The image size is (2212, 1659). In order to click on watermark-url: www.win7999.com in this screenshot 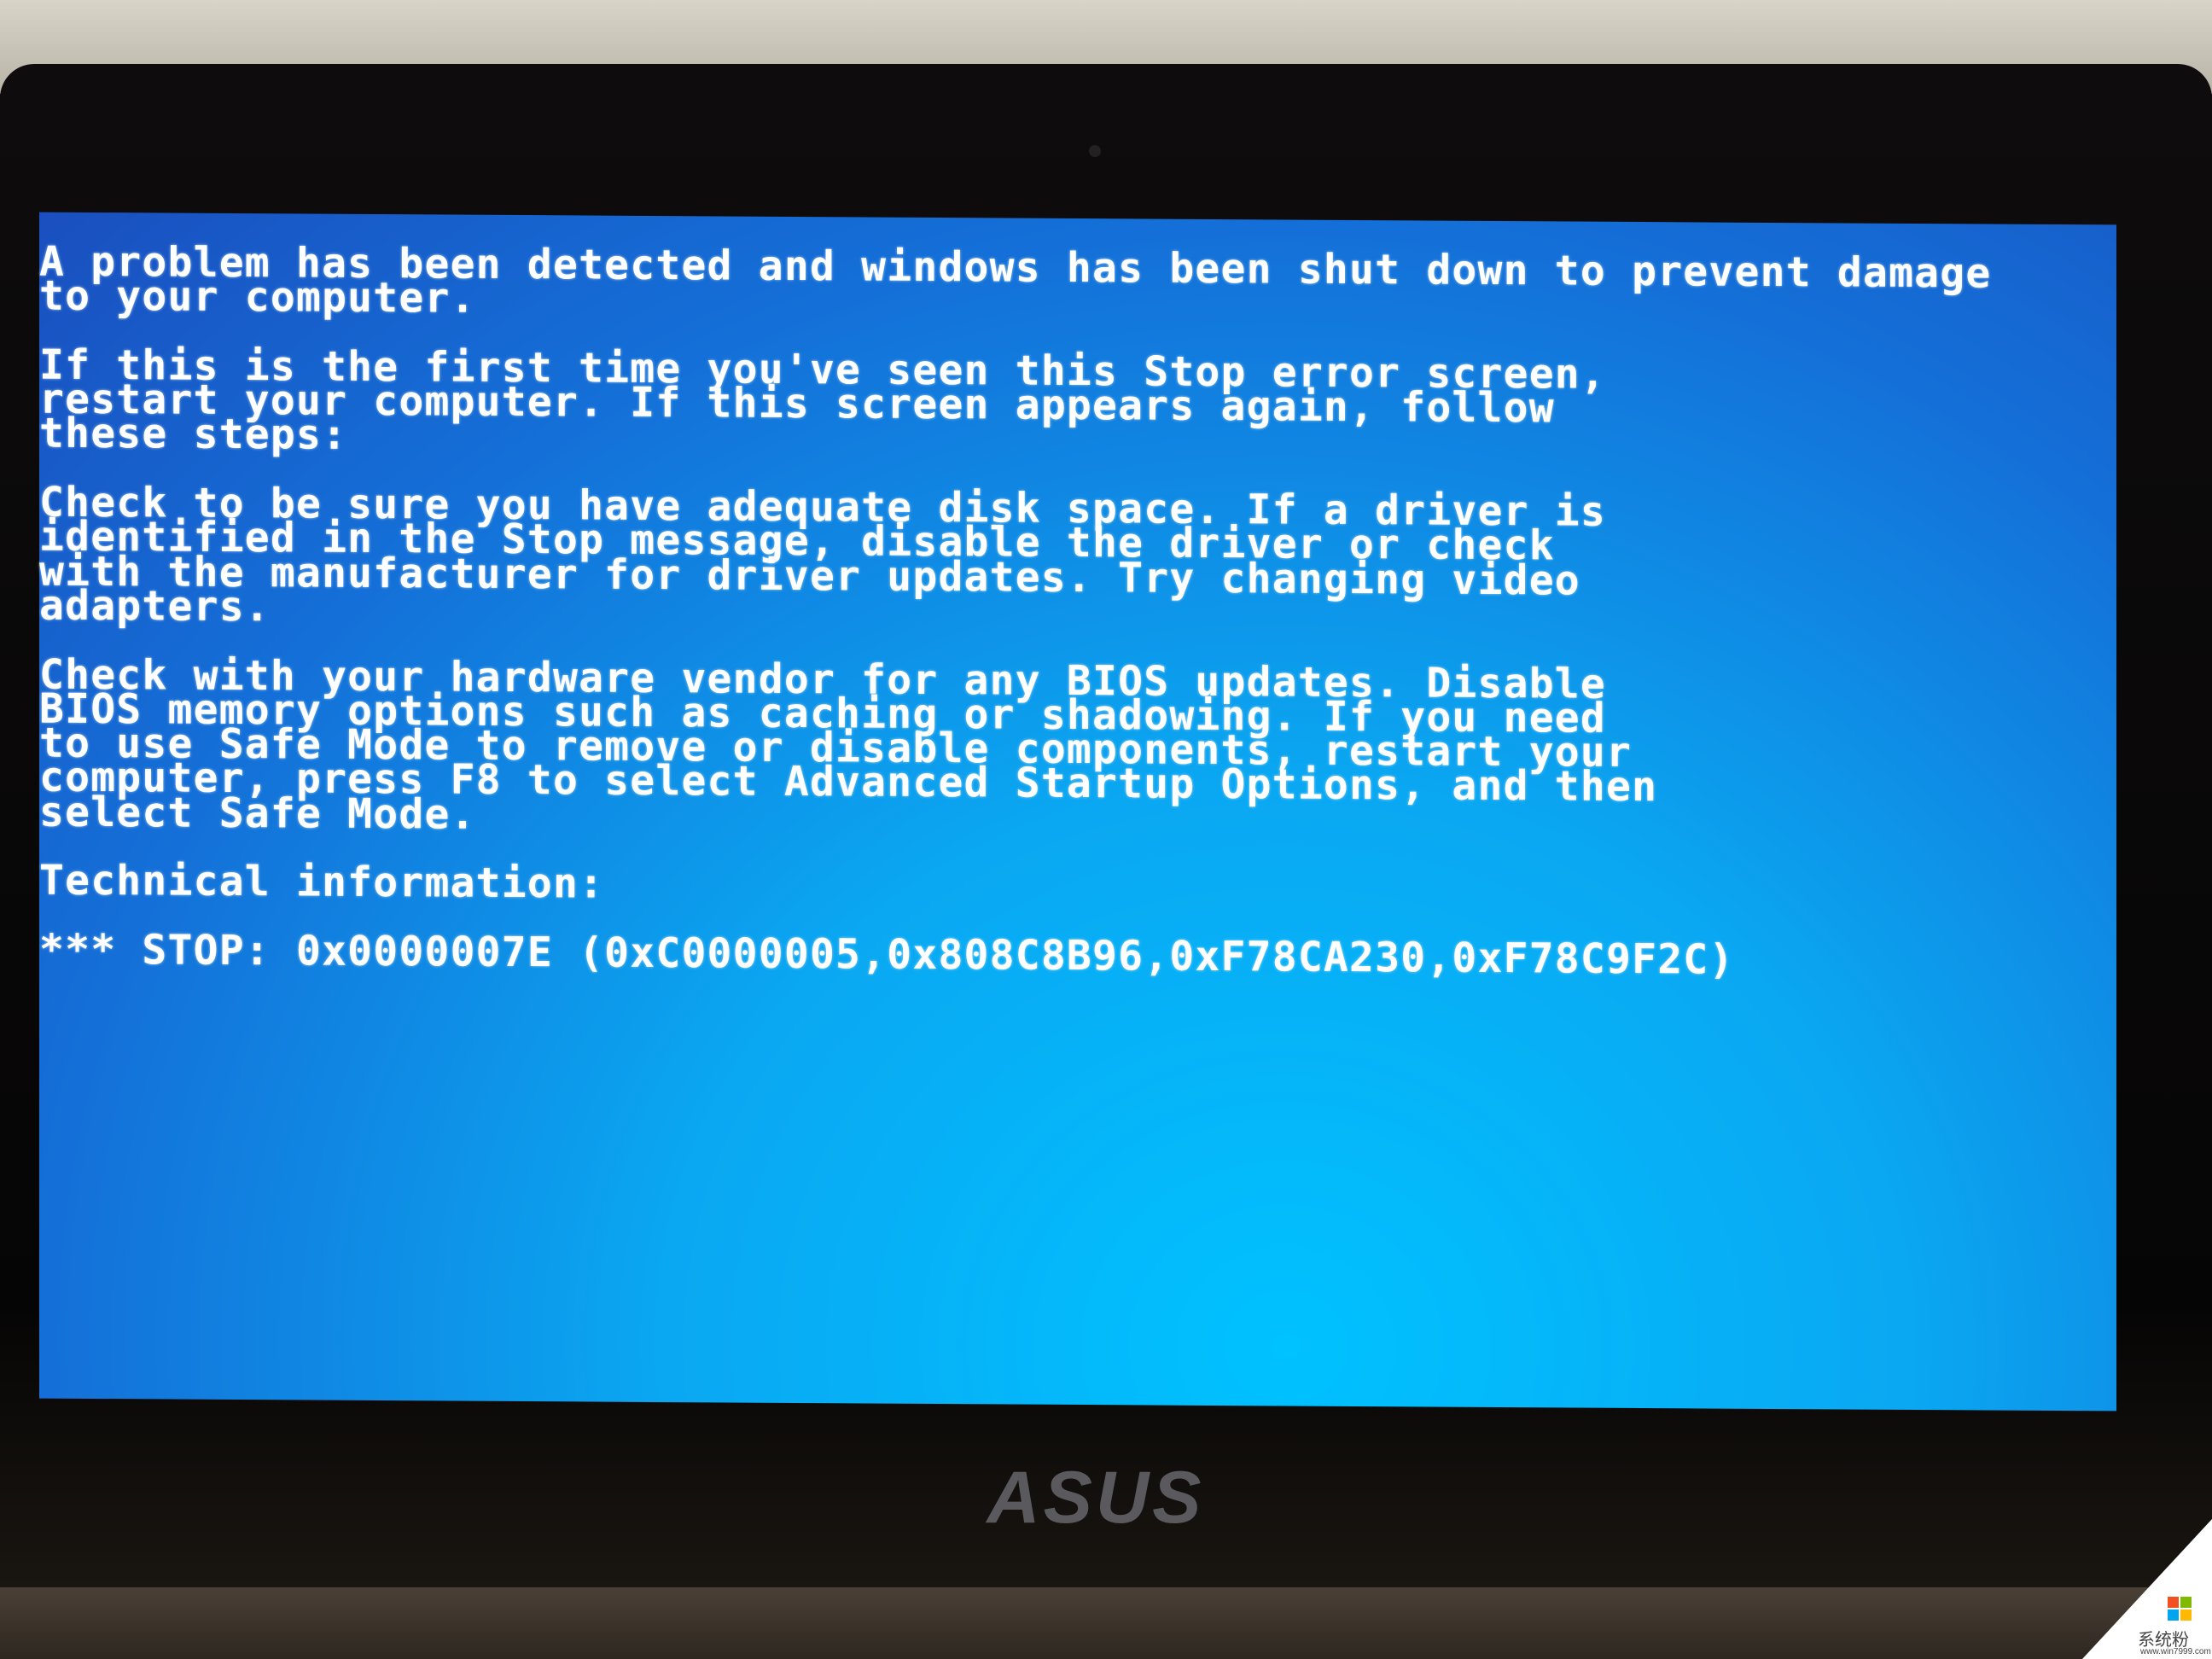, I will do `click(2175, 1651)`.